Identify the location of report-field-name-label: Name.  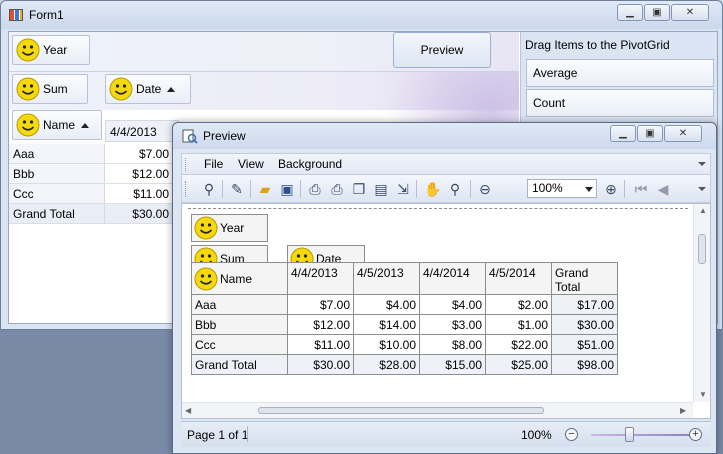
(236, 278).